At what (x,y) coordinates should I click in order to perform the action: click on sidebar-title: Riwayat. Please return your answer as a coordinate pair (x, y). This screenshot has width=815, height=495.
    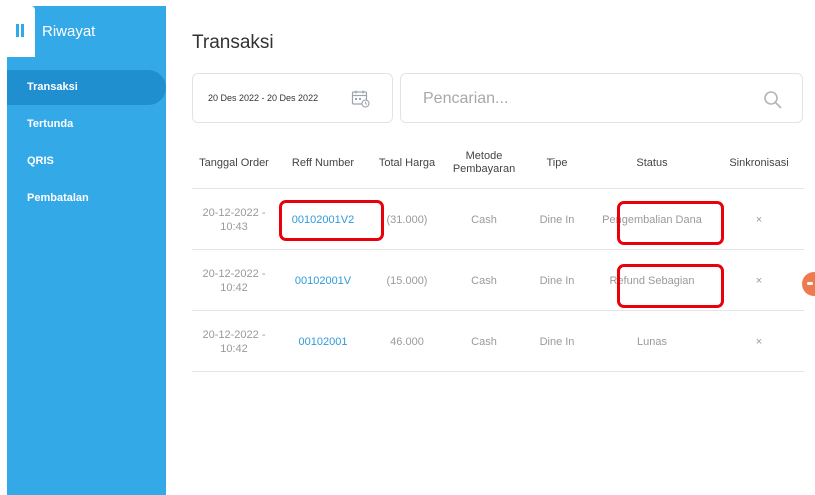
    Looking at the image, I should click on (69, 31).